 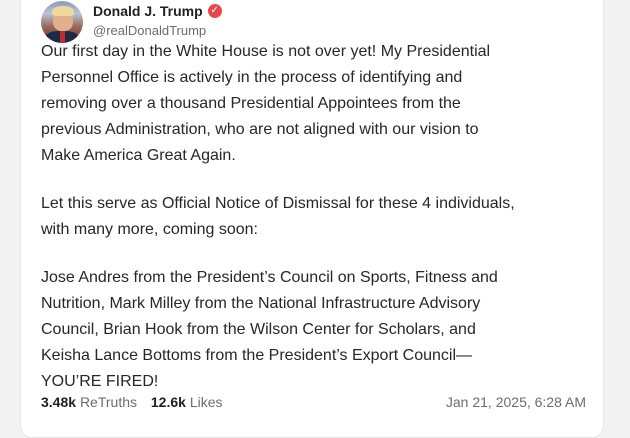 I want to click on likes-label: Likes, so click(x=206, y=402).